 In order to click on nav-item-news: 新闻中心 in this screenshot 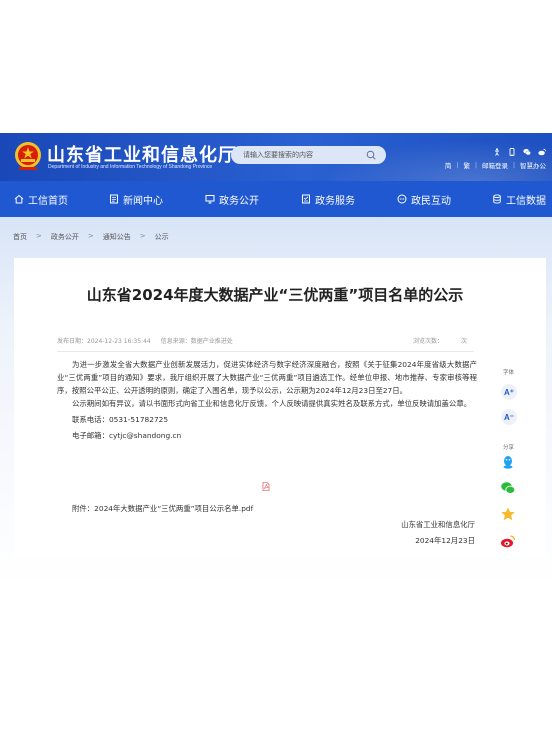, I will do `click(136, 199)`.